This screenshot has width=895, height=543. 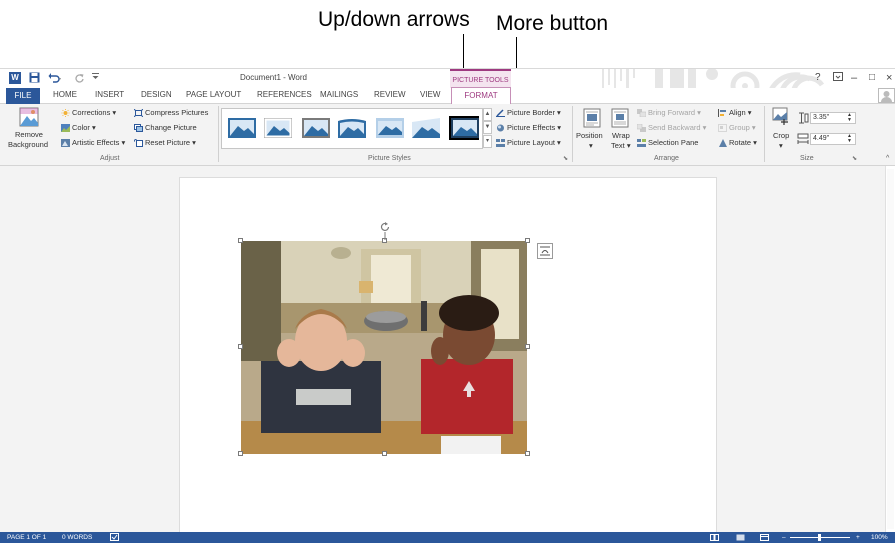 I want to click on align-button: Align ▾, so click(x=735, y=113).